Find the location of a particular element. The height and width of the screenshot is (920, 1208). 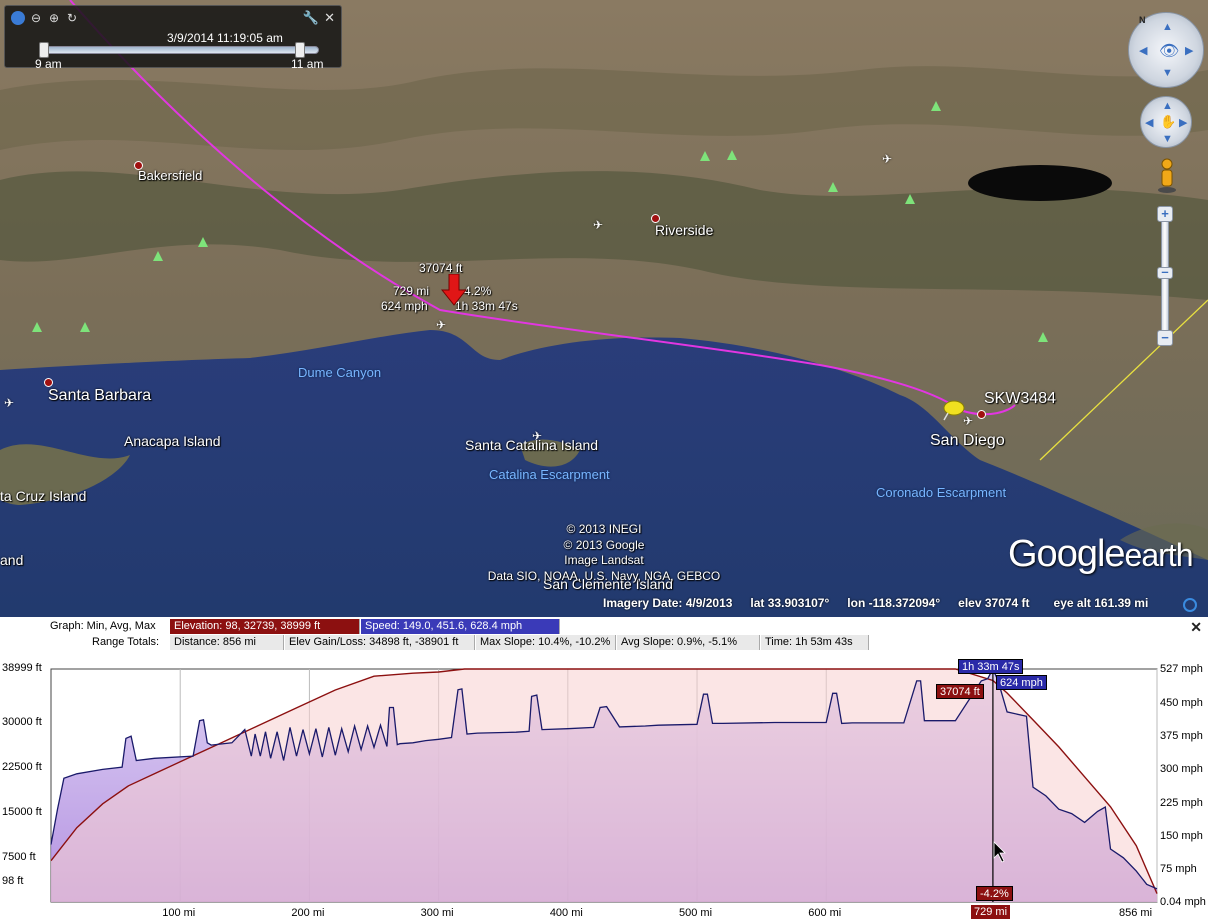

cursor-time-flag: 1h 33m 47s is located at coordinates (991, 666).